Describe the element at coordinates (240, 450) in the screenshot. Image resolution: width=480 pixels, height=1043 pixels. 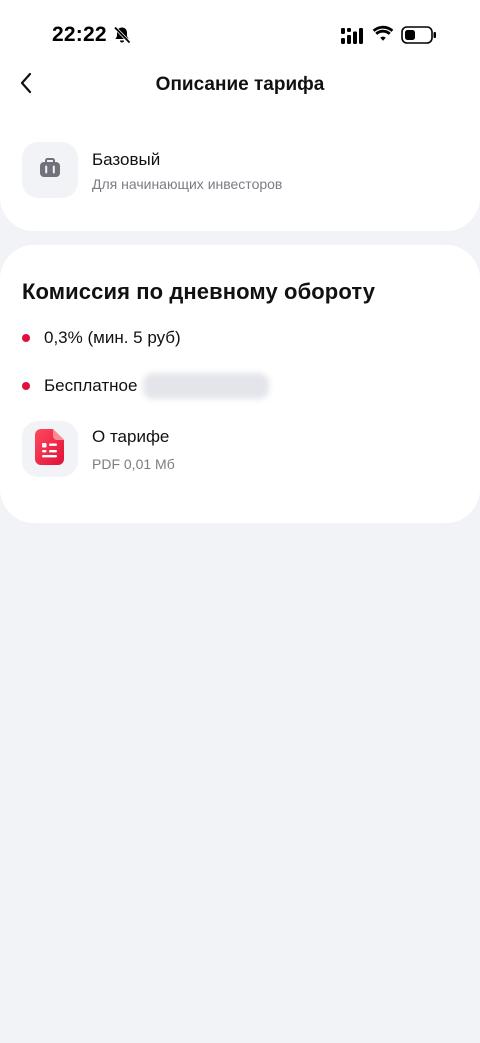
I see `tariff-document-link: О тарифе PDF 0,01 Мб` at that location.